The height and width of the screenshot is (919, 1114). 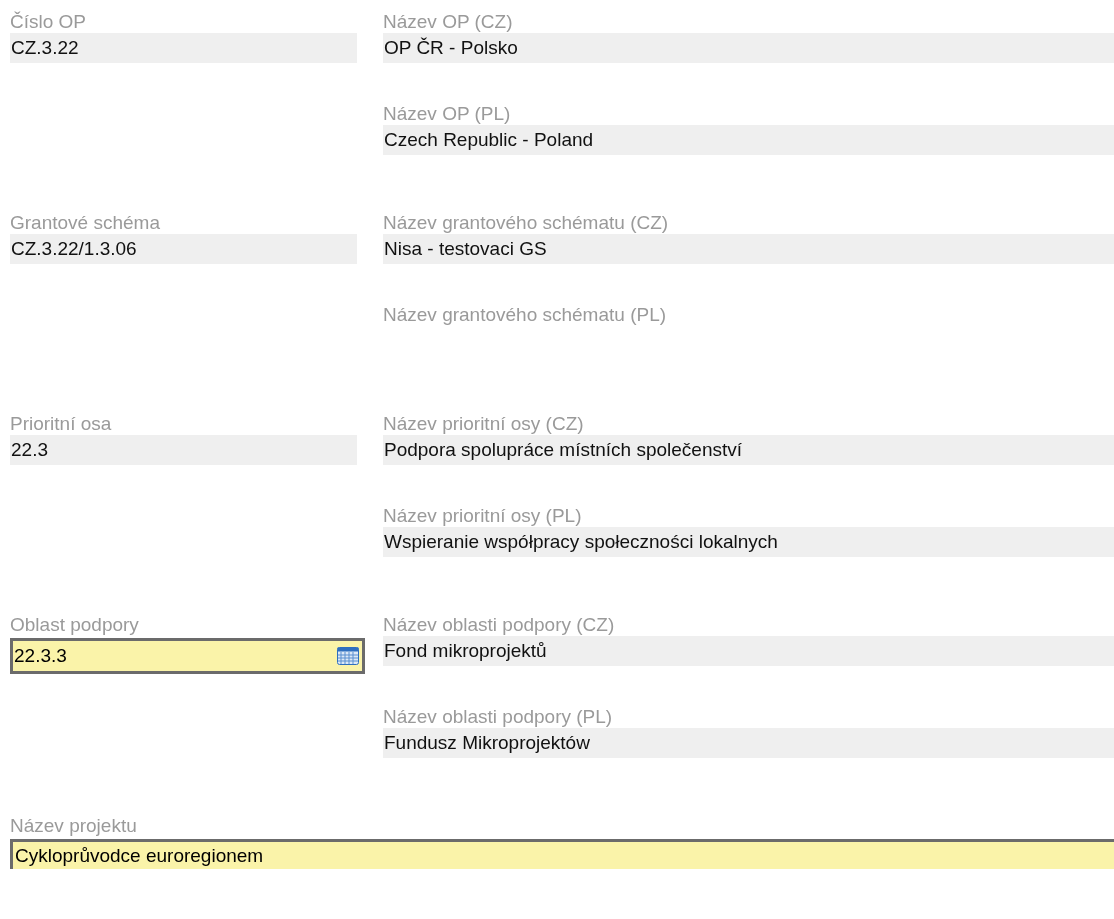 I want to click on field-label: Název grantového schématu (PL), so click(x=525, y=315).